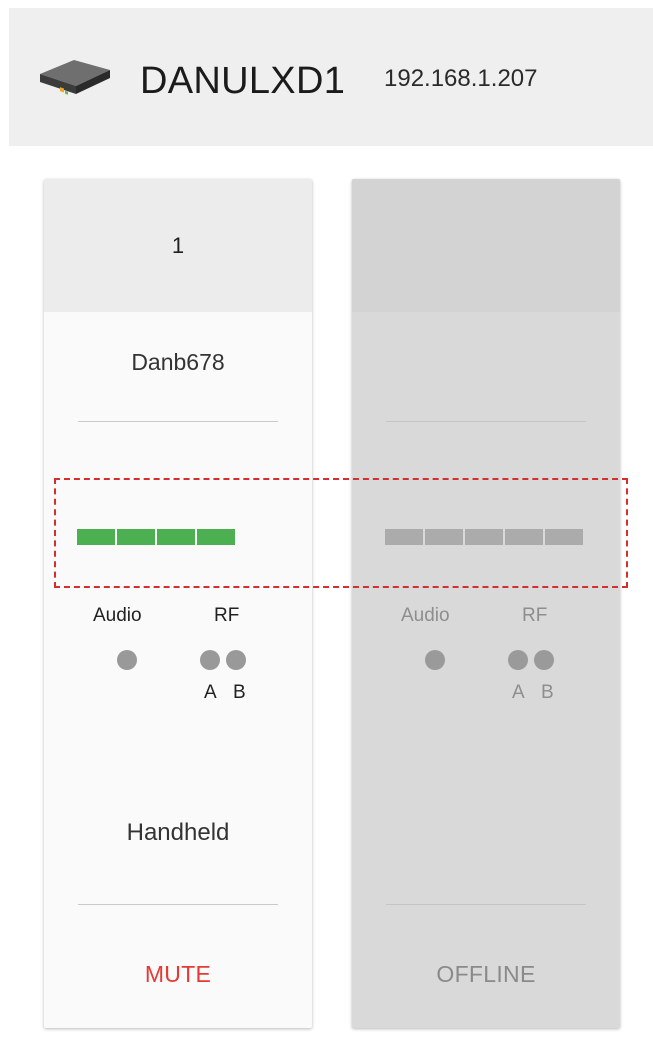 The width and height of the screenshot is (653, 1059). What do you see at coordinates (178, 832) in the screenshot?
I see `transmitter-type: Handheld` at bounding box center [178, 832].